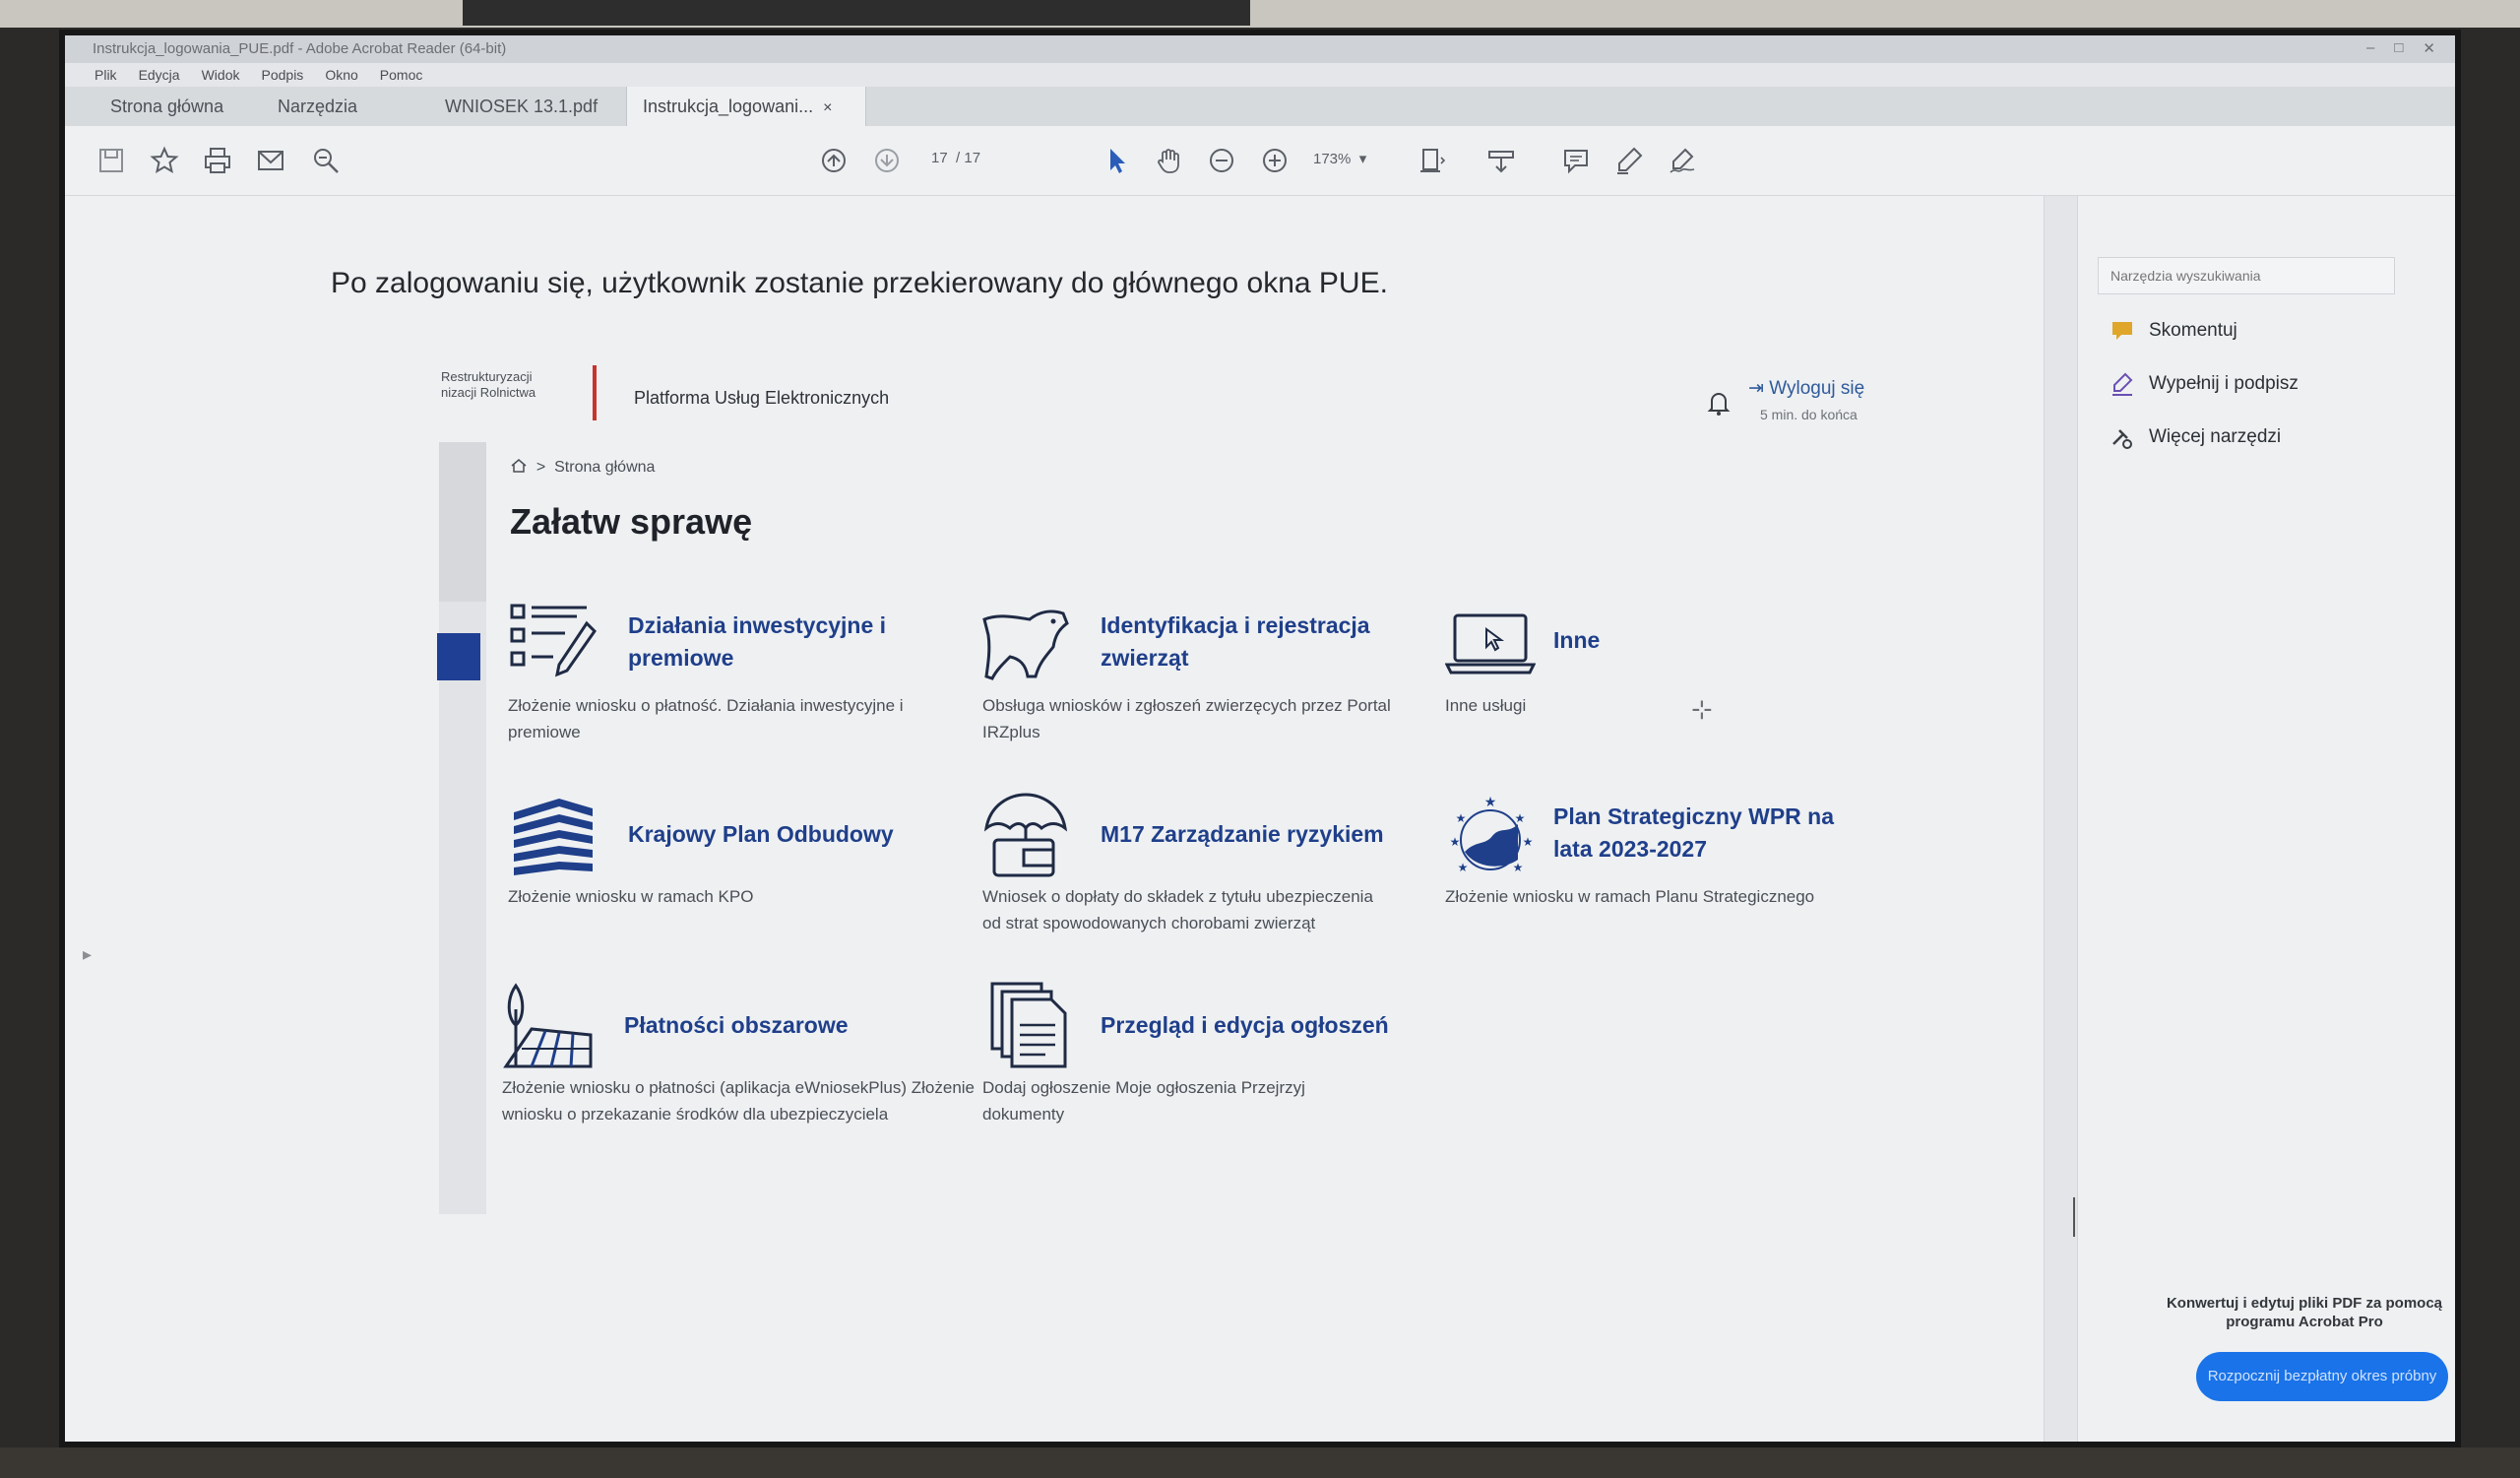  What do you see at coordinates (2122, 439) in the screenshot?
I see `more-tools-icon` at bounding box center [2122, 439].